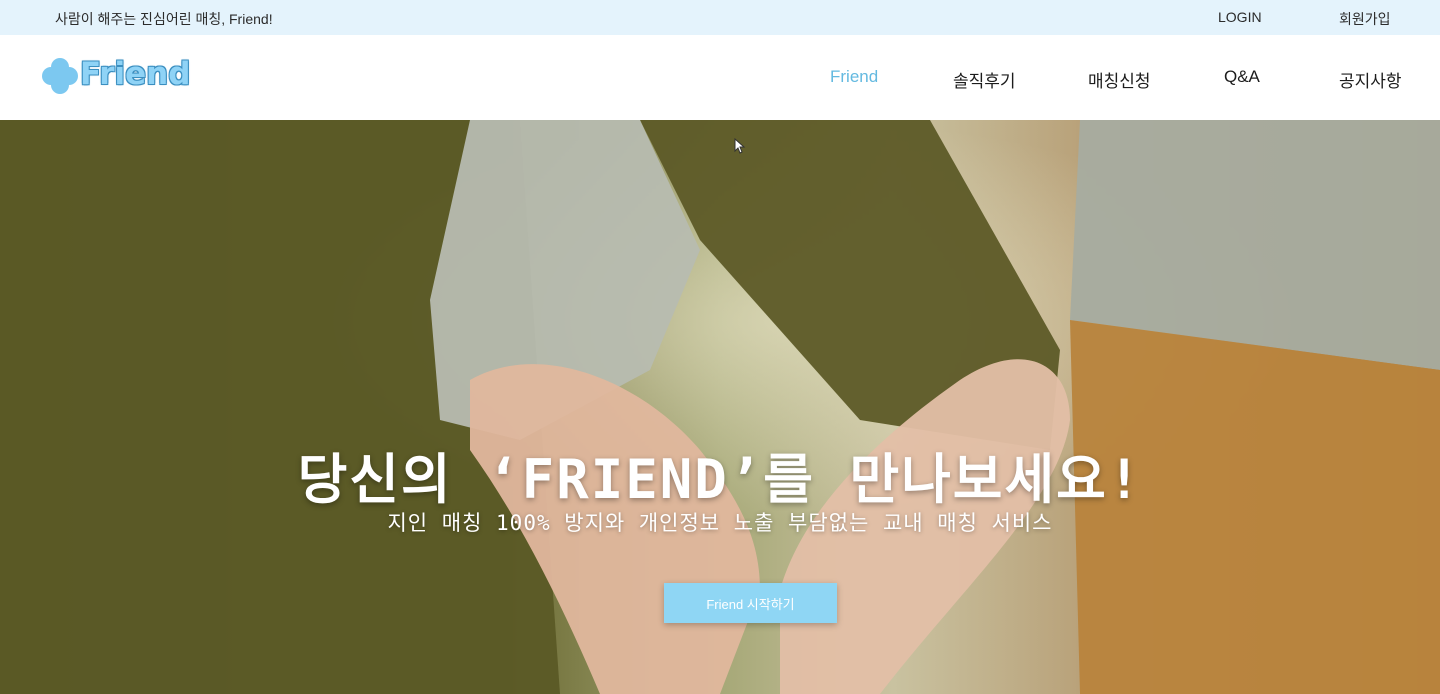 This screenshot has height=694, width=1440. What do you see at coordinates (854, 77) in the screenshot?
I see `nav-item-friend: Friend` at bounding box center [854, 77].